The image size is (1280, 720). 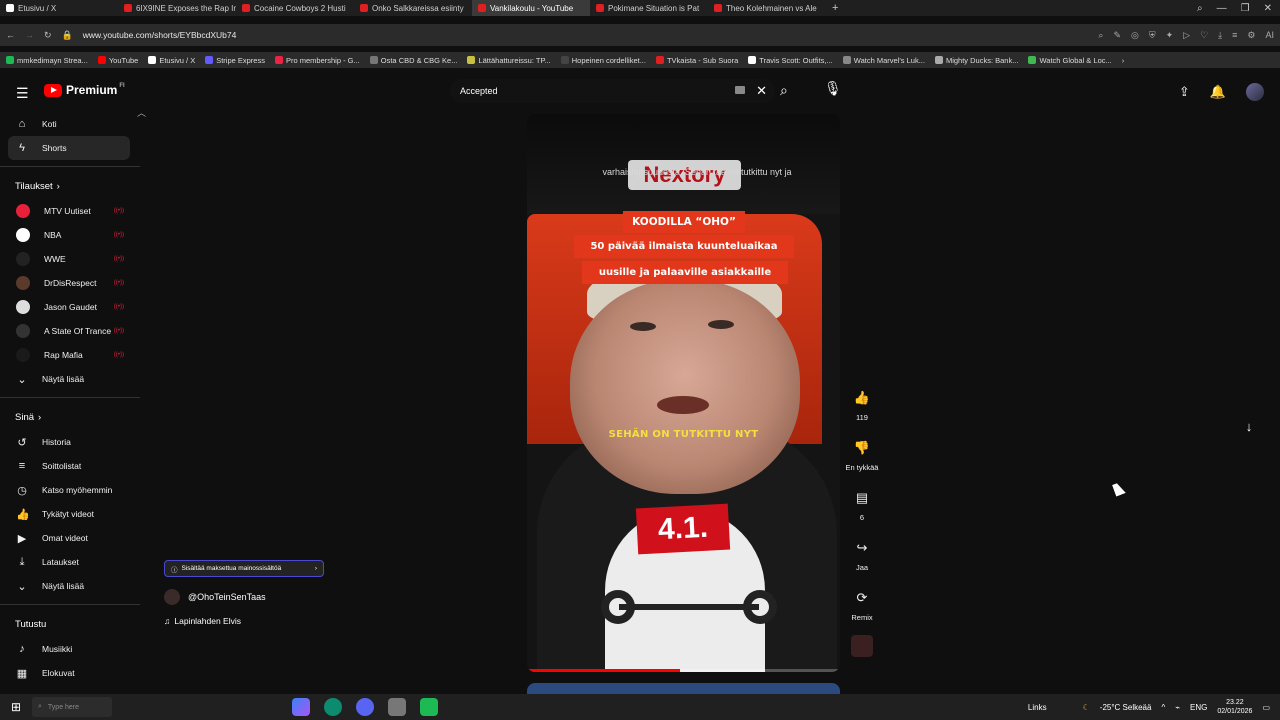 I want to click on edge-icon, so click(x=333, y=707).